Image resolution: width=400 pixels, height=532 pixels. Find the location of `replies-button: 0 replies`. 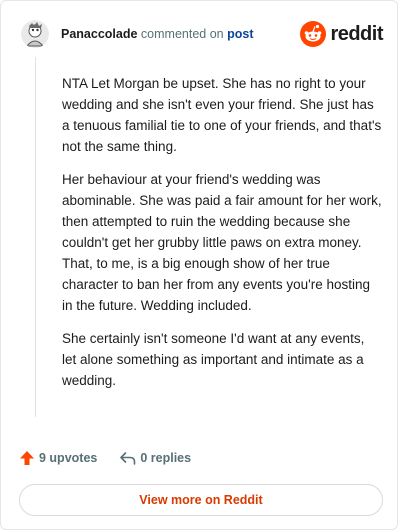

replies-button: 0 replies is located at coordinates (155, 458).